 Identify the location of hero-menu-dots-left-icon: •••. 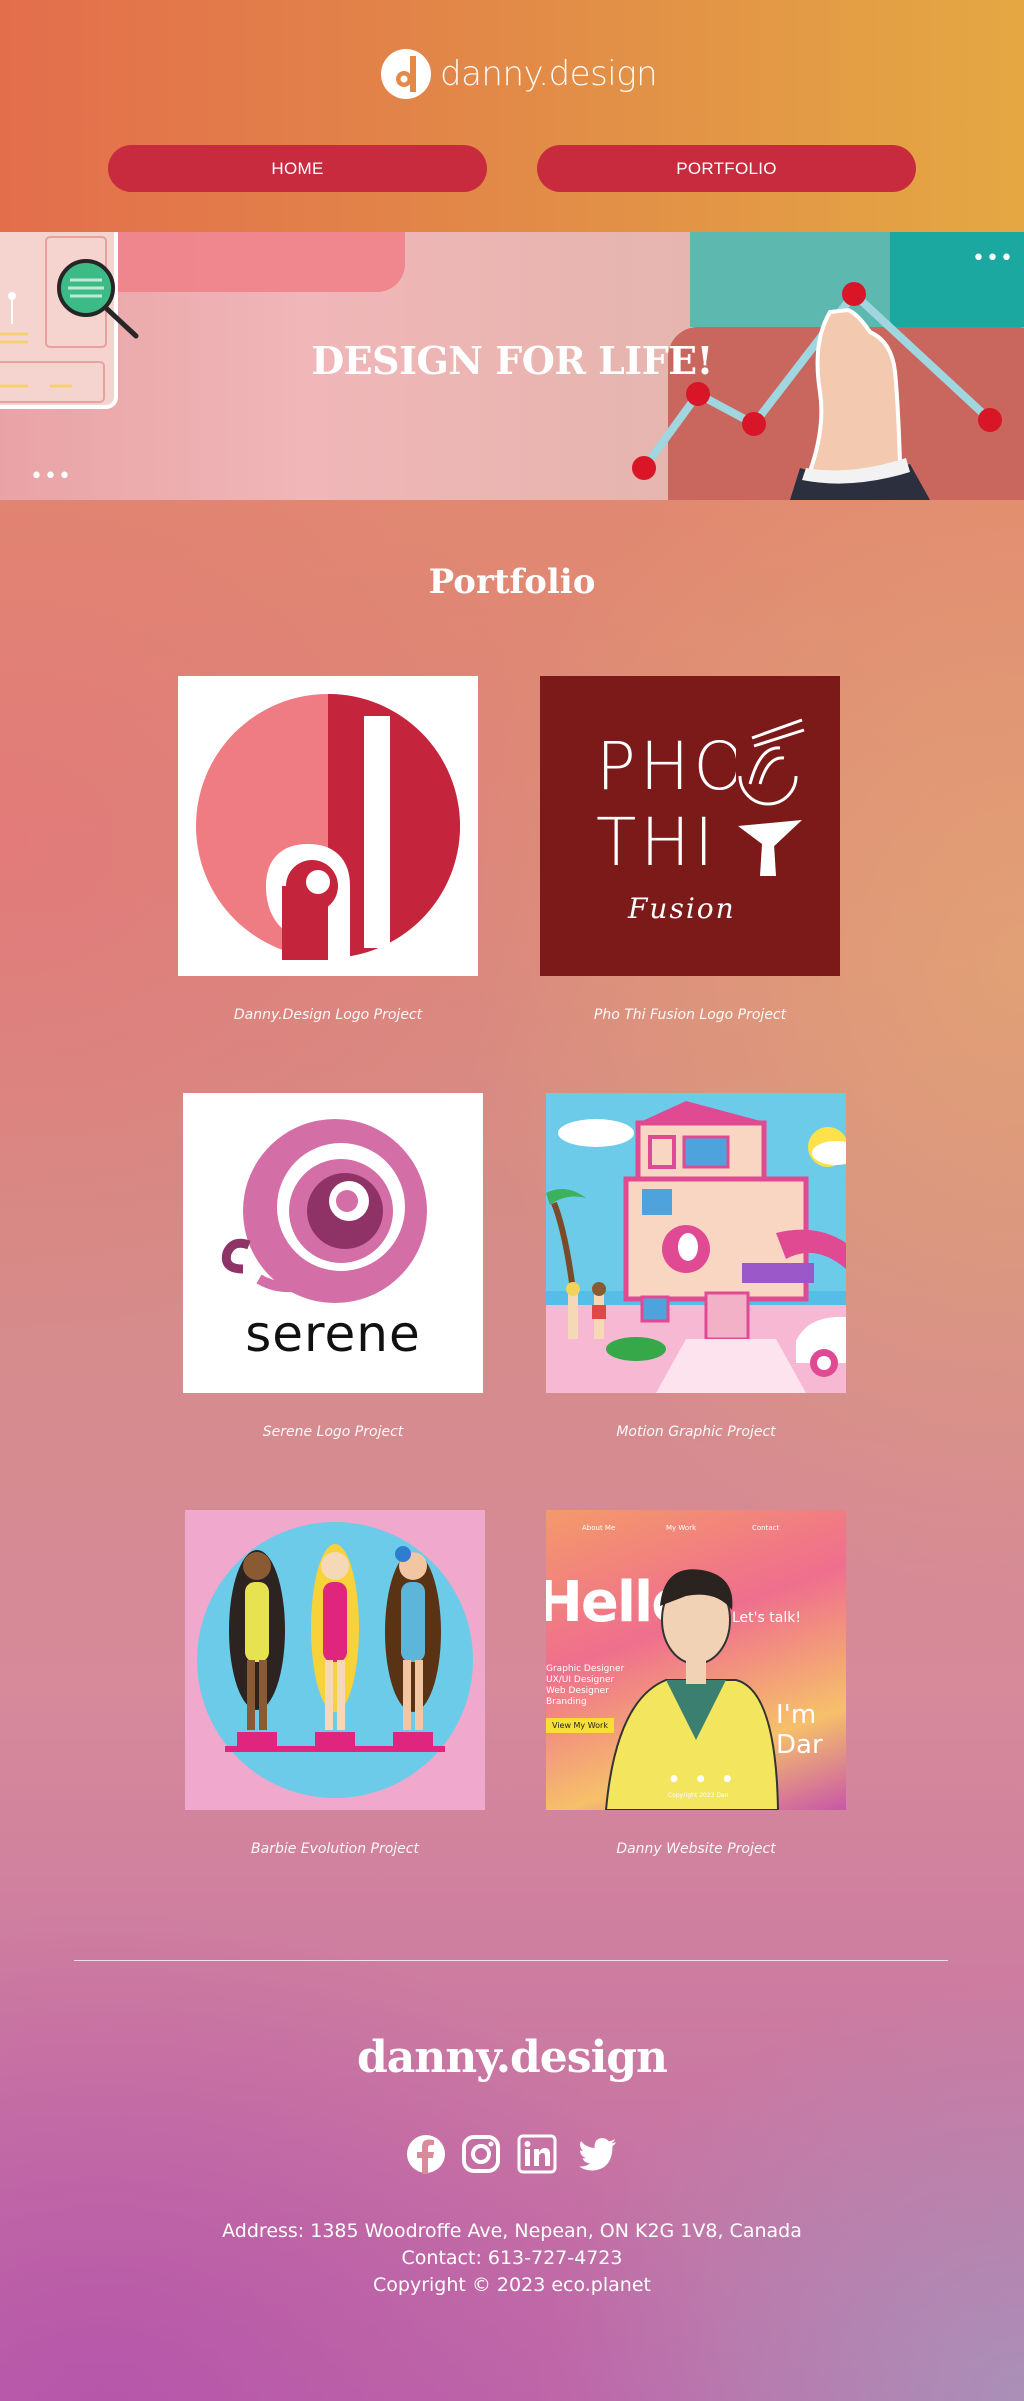
(51, 477).